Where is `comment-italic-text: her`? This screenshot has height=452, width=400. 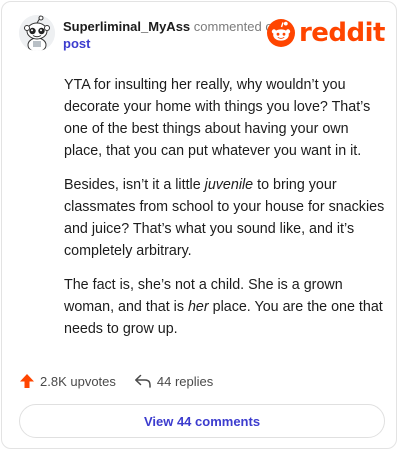 comment-italic-text: her is located at coordinates (198, 307).